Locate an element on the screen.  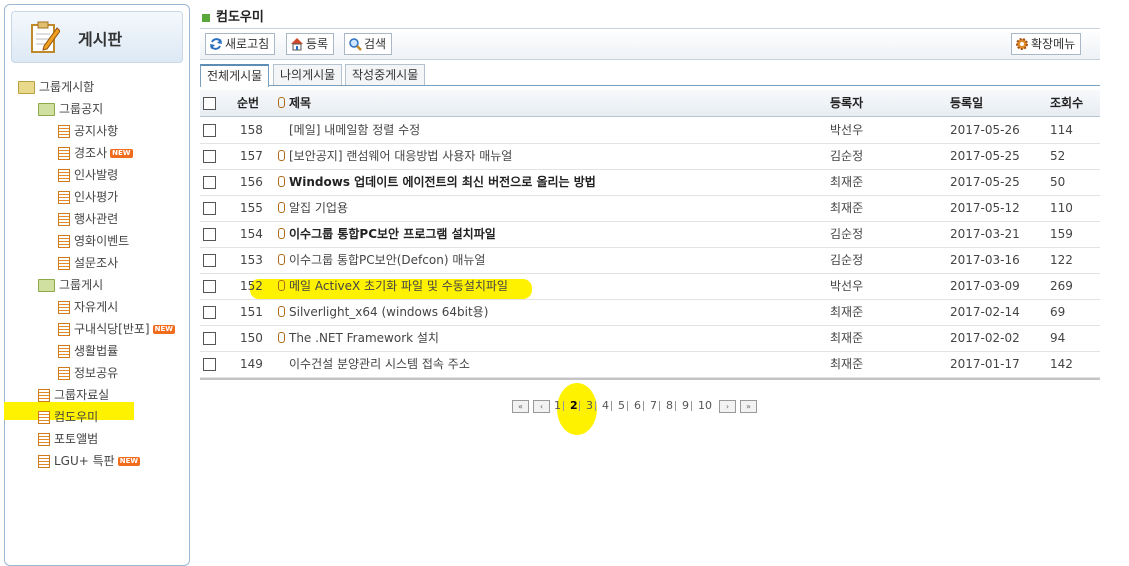
tree-item: 구내식당[반포] NEW is located at coordinates (116, 329).